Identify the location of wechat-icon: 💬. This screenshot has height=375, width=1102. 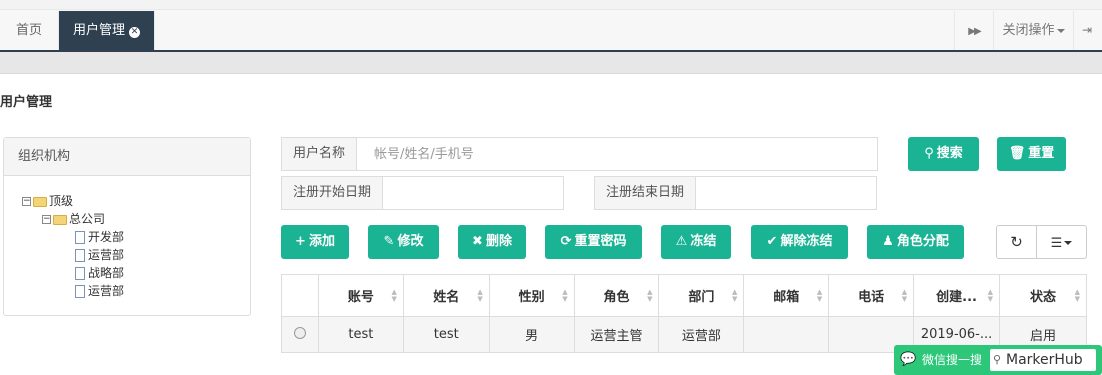
(908, 359).